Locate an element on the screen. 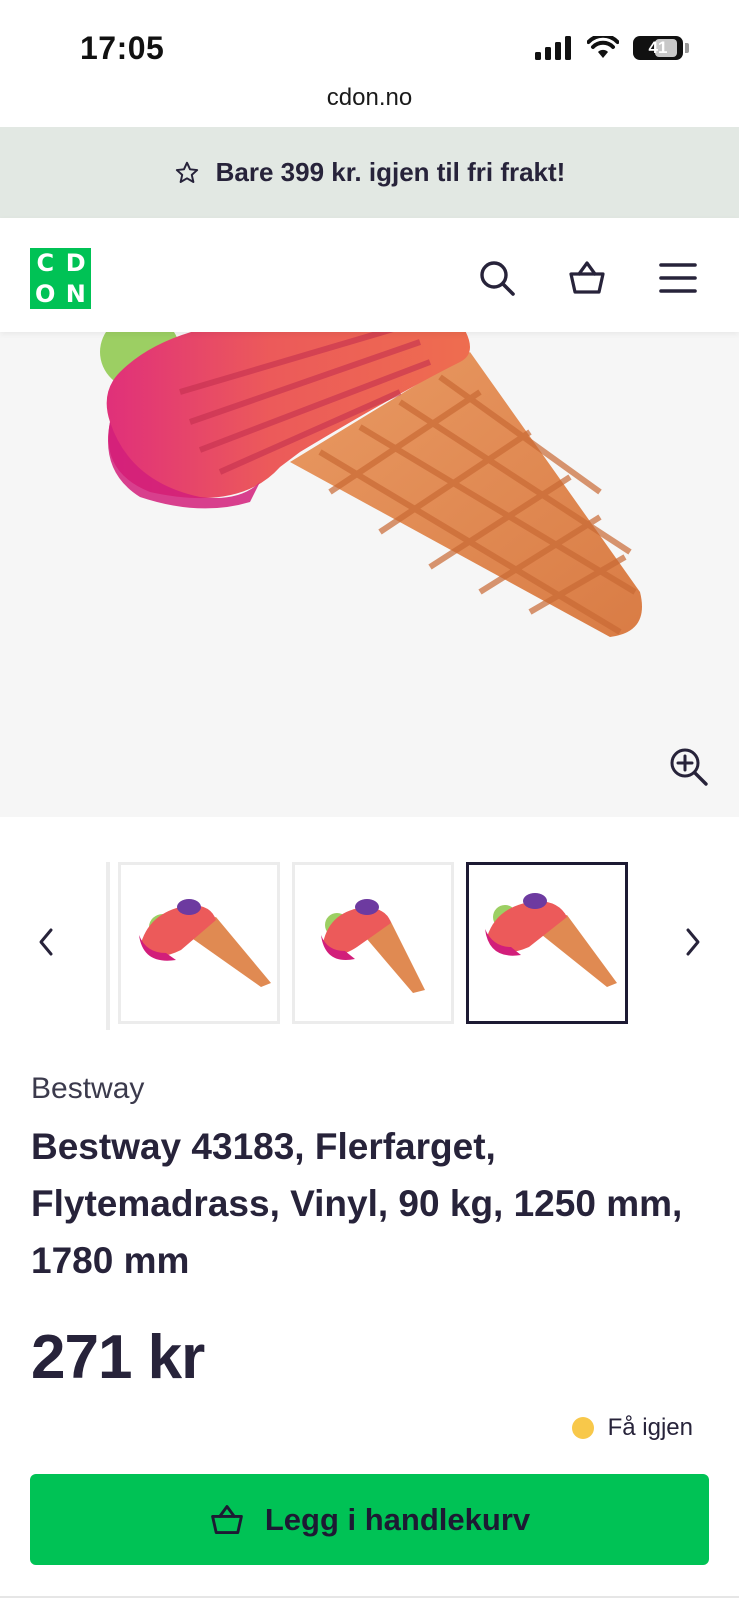 The height and width of the screenshot is (1600, 739). signal-icon is located at coordinates (553, 48).